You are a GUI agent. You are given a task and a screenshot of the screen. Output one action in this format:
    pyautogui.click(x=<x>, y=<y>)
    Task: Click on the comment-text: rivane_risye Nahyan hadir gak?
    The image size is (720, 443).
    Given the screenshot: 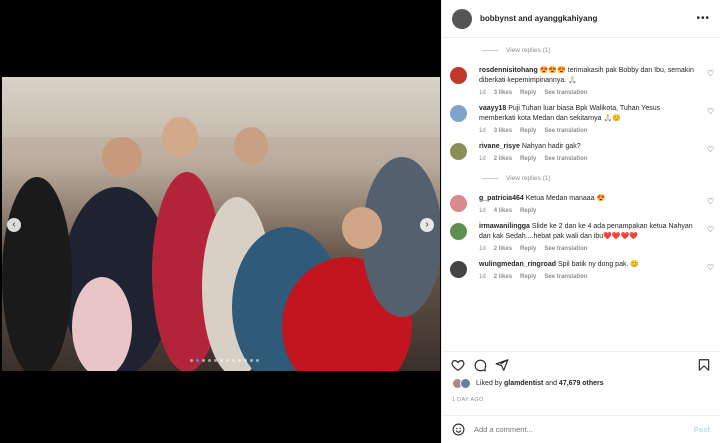 What is the action you would take?
    pyautogui.click(x=594, y=147)
    